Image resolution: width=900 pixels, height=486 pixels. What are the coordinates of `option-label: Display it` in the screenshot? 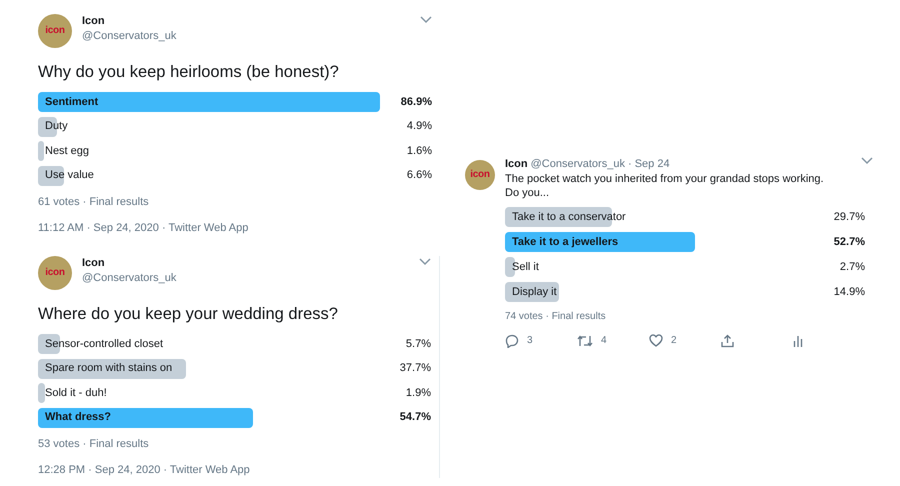 It's located at (534, 292).